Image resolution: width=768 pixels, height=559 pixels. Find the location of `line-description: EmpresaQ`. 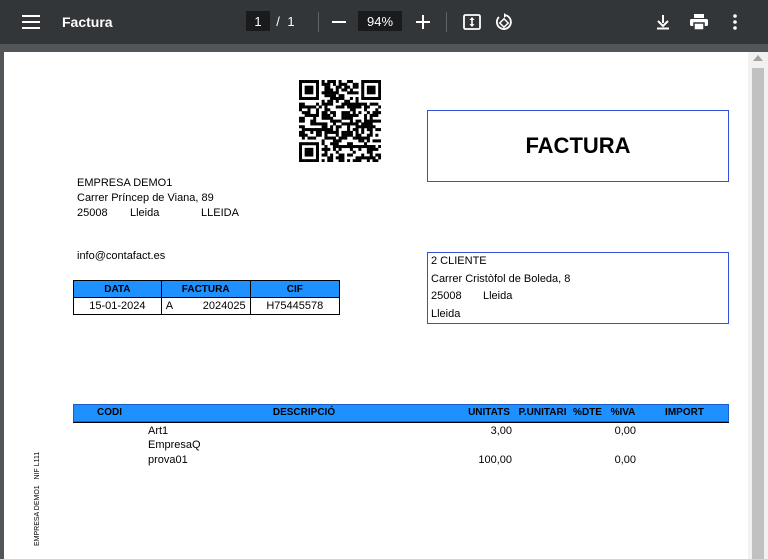

line-description: EmpresaQ is located at coordinates (174, 445).